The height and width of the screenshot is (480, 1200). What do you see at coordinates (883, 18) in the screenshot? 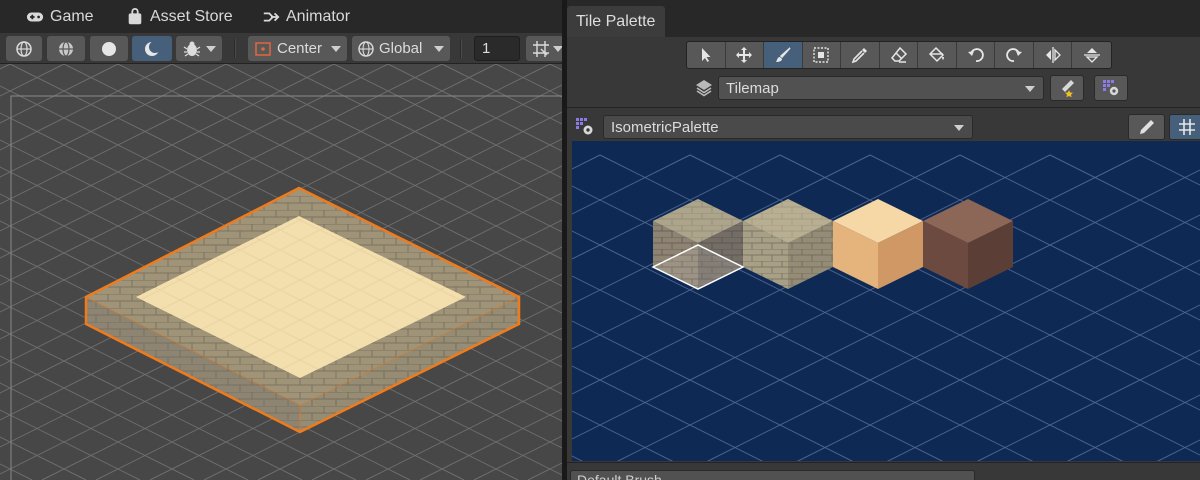
I see `palette-tab-bar: Tile Palette` at bounding box center [883, 18].